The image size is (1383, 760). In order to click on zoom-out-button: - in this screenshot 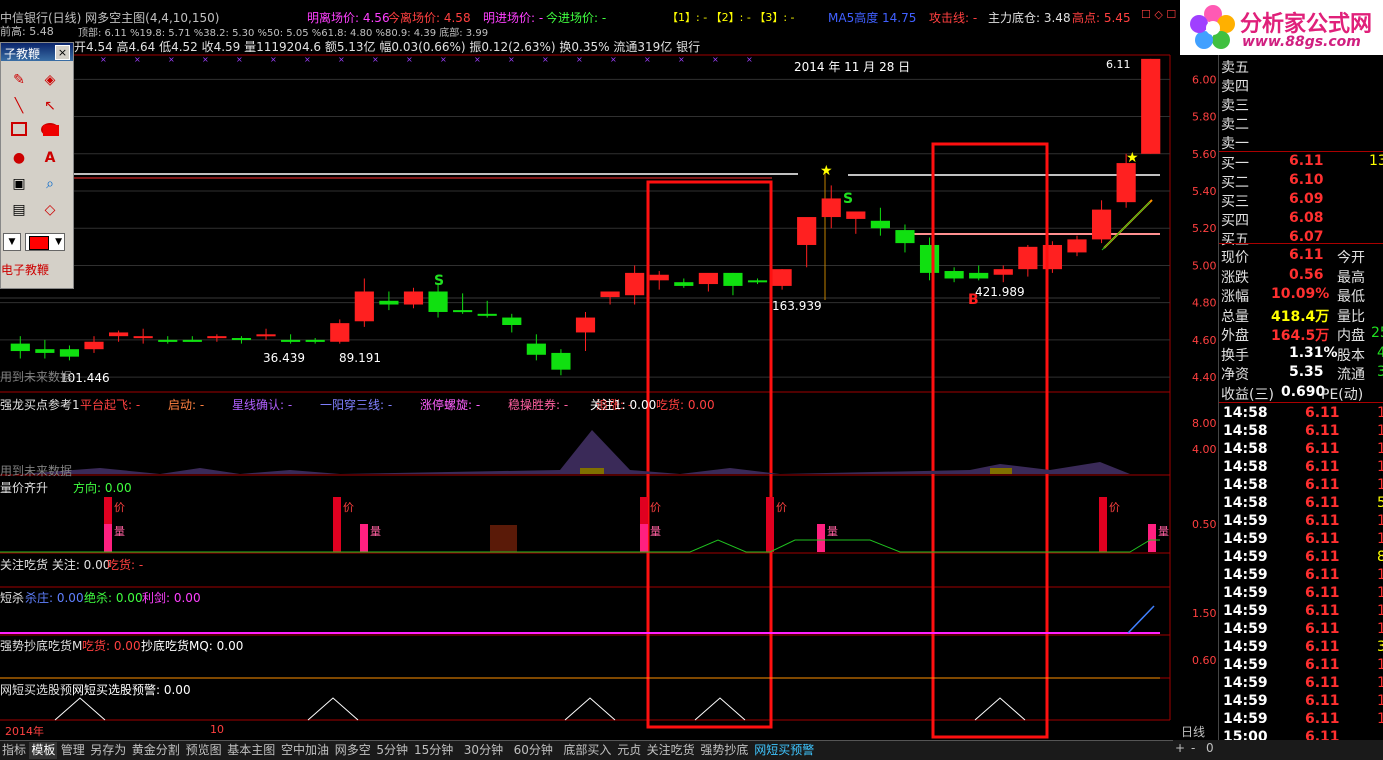, I will do `click(1193, 748)`.